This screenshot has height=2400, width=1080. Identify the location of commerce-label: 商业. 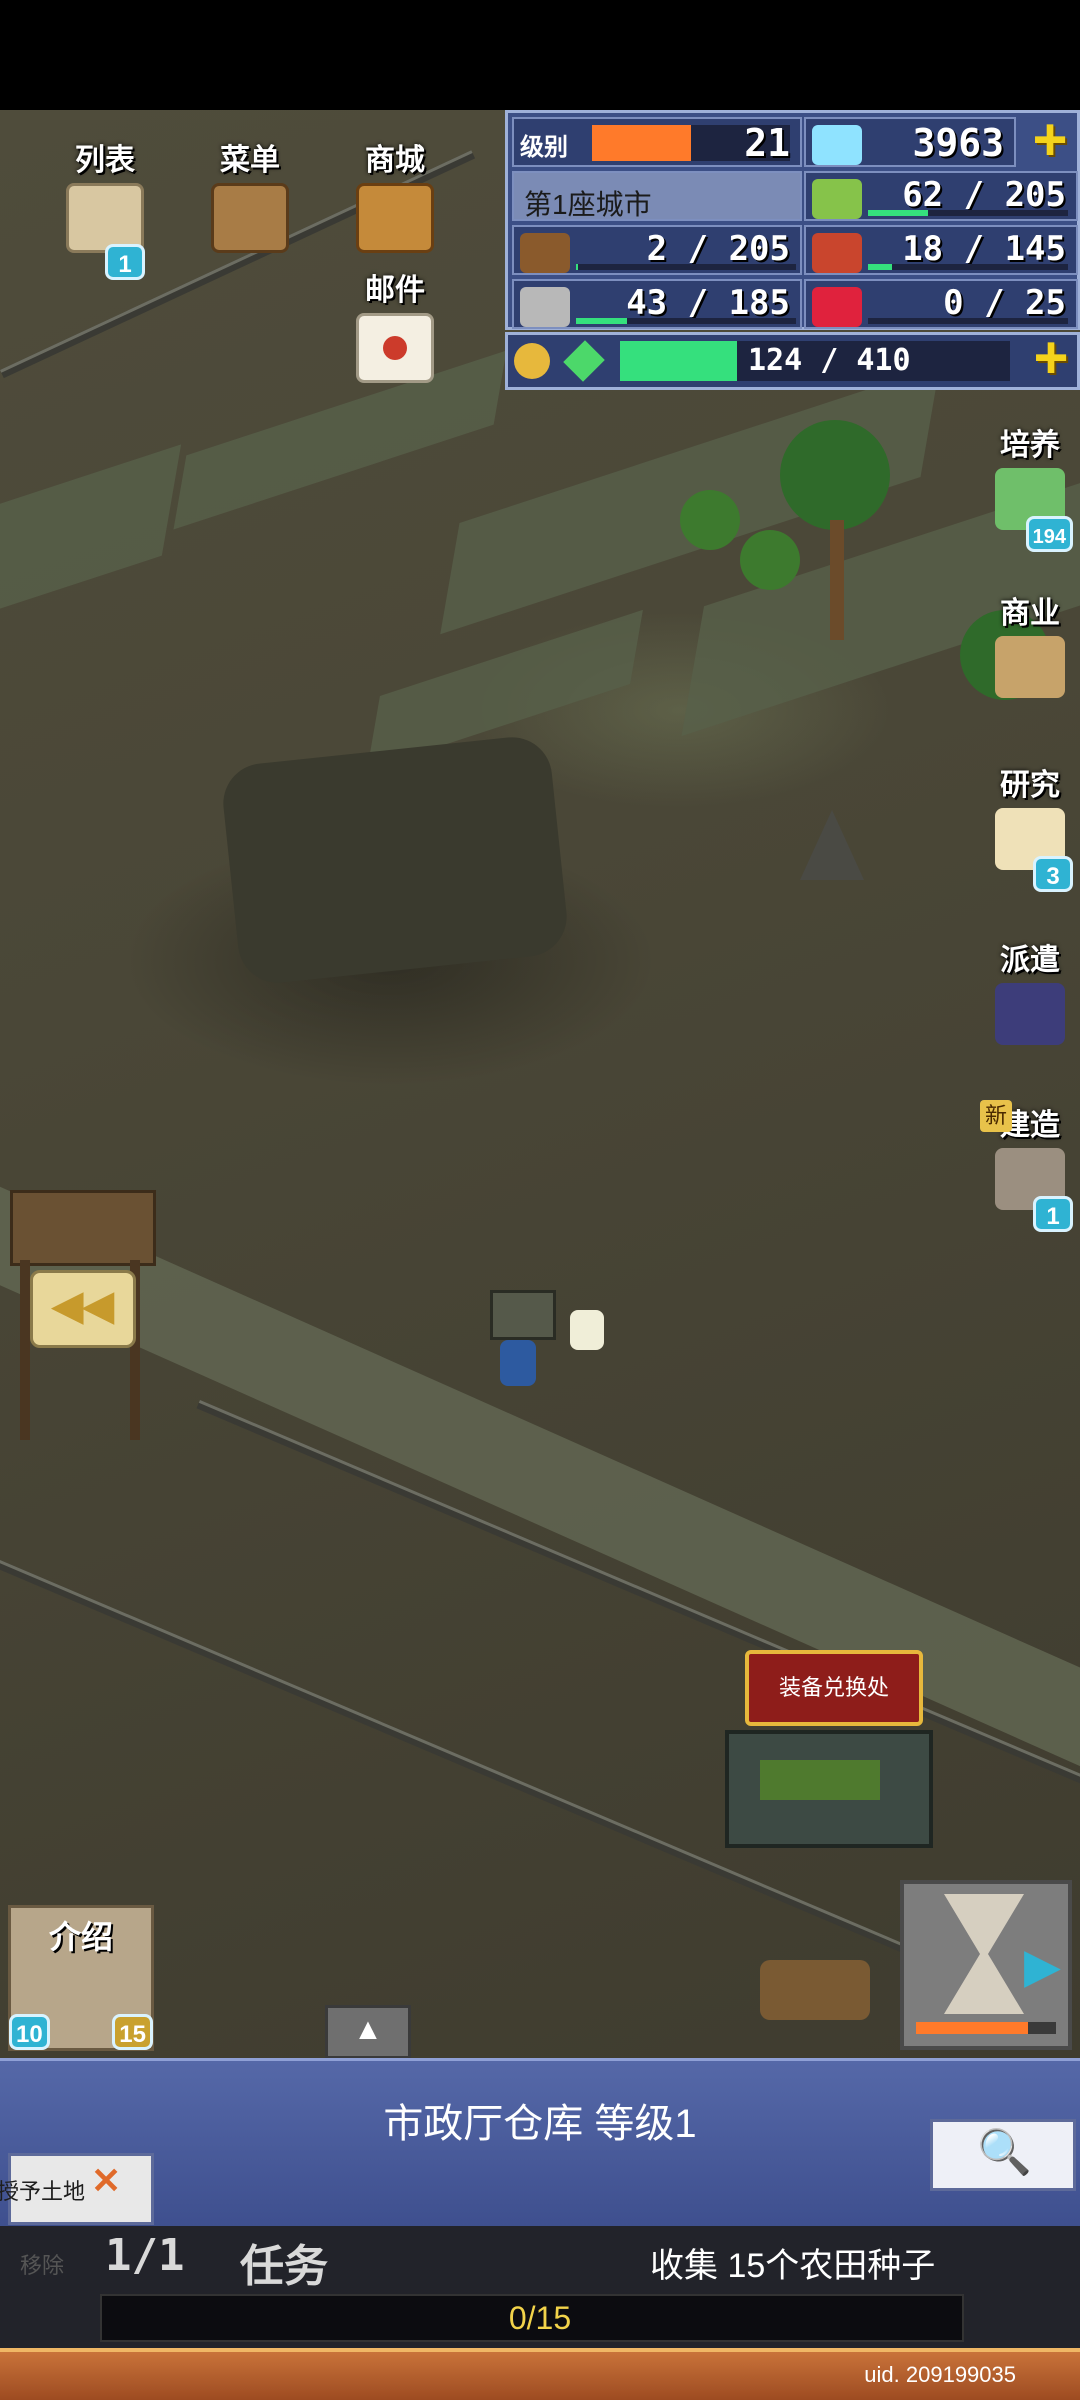
(1030, 613).